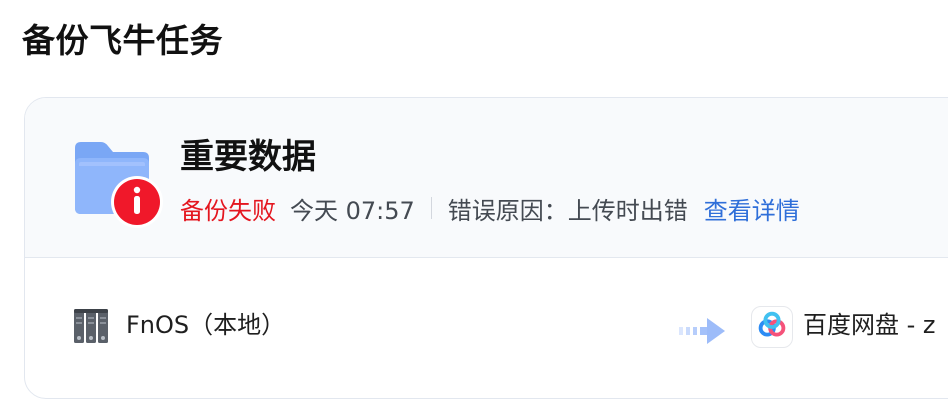 The height and width of the screenshot is (399, 948). Describe the element at coordinates (507, 210) in the screenshot. I see `error-label: 错误原因：` at that location.